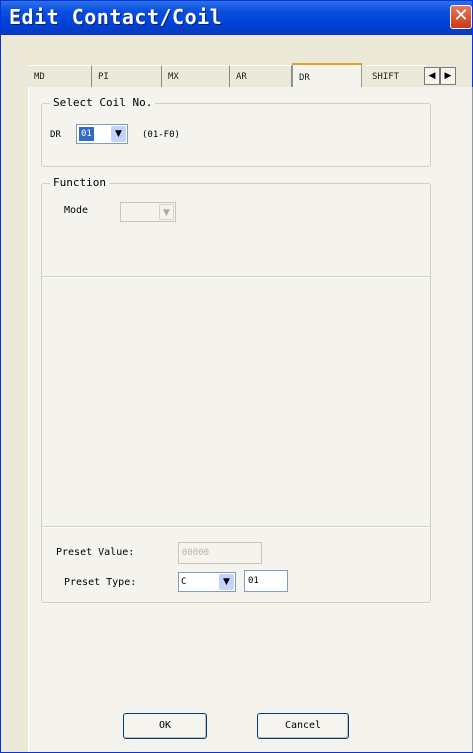 Image resolution: width=473 pixels, height=753 pixels. What do you see at coordinates (165, 726) in the screenshot?
I see `ok-button: OK` at bounding box center [165, 726].